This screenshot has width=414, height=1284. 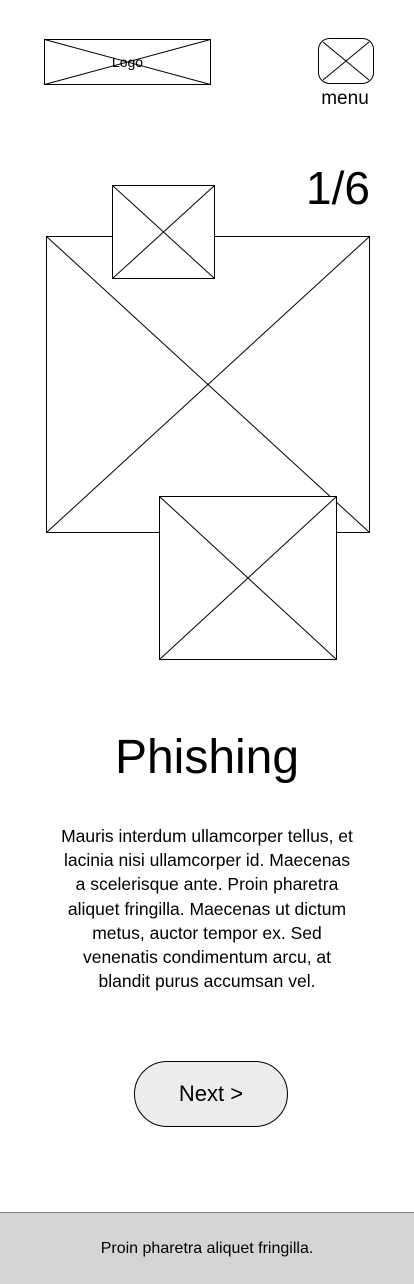 I want to click on bottom-overlay-image, so click(x=248, y=578).